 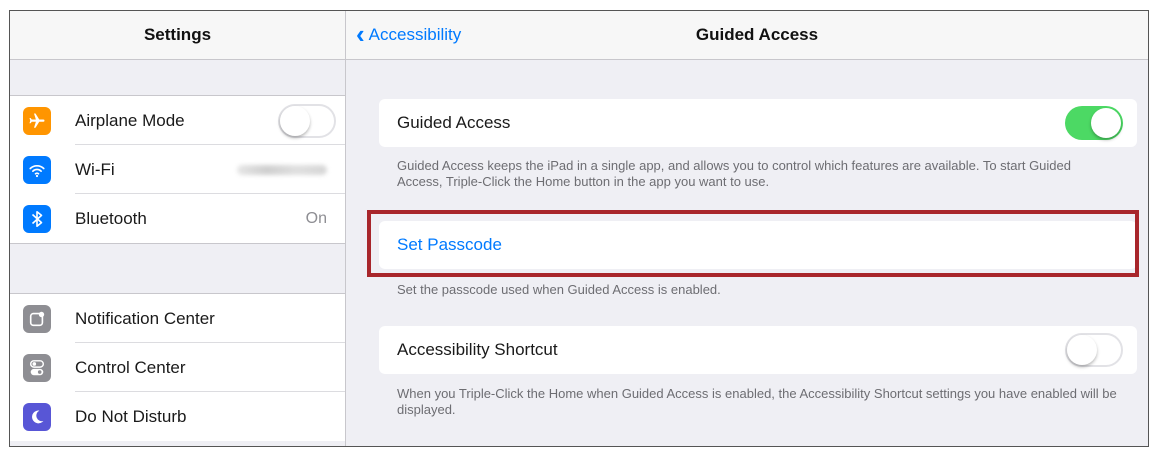 What do you see at coordinates (360, 33) in the screenshot?
I see `chevron-left-icon: ‹` at bounding box center [360, 33].